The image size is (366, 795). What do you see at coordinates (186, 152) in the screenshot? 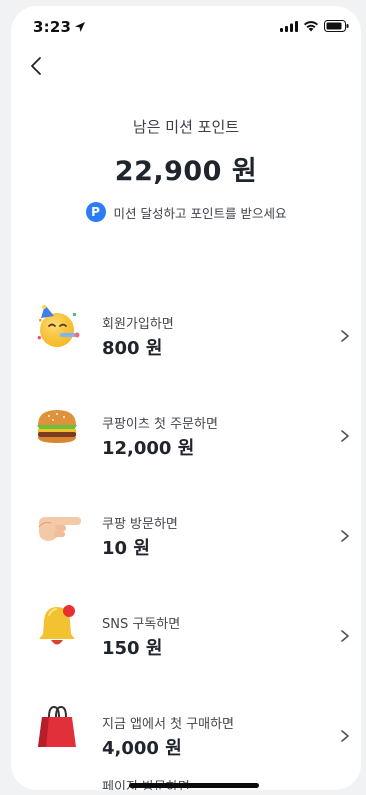
I see `points-header: 남은 미션 포인트 22,900 원` at bounding box center [186, 152].